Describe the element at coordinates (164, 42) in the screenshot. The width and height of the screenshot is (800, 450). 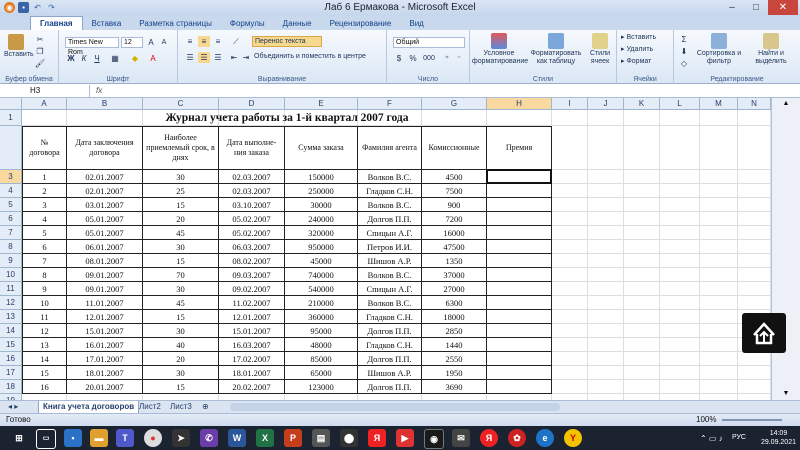
I see `shrink-font-icon: A` at that location.